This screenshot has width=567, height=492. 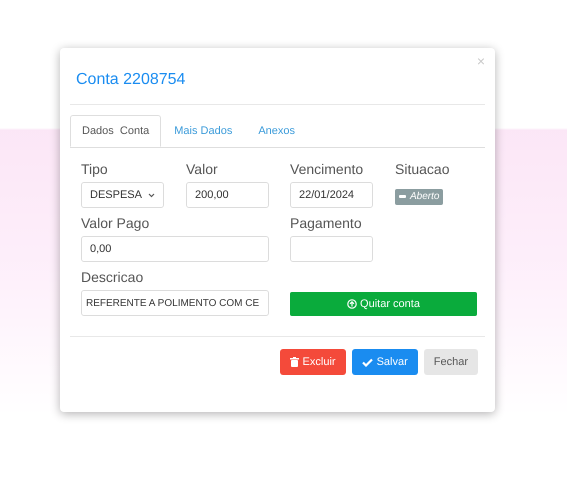 What do you see at coordinates (352, 304) in the screenshot?
I see `arrow-up-circle-icon` at bounding box center [352, 304].